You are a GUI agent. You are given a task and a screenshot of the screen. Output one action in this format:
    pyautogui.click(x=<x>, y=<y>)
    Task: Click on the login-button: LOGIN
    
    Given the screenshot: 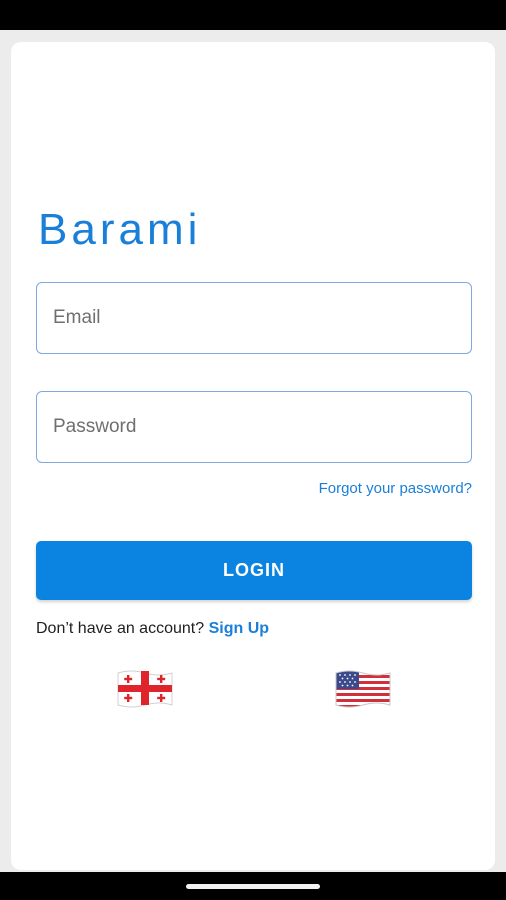 What is the action you would take?
    pyautogui.click(x=254, y=570)
    